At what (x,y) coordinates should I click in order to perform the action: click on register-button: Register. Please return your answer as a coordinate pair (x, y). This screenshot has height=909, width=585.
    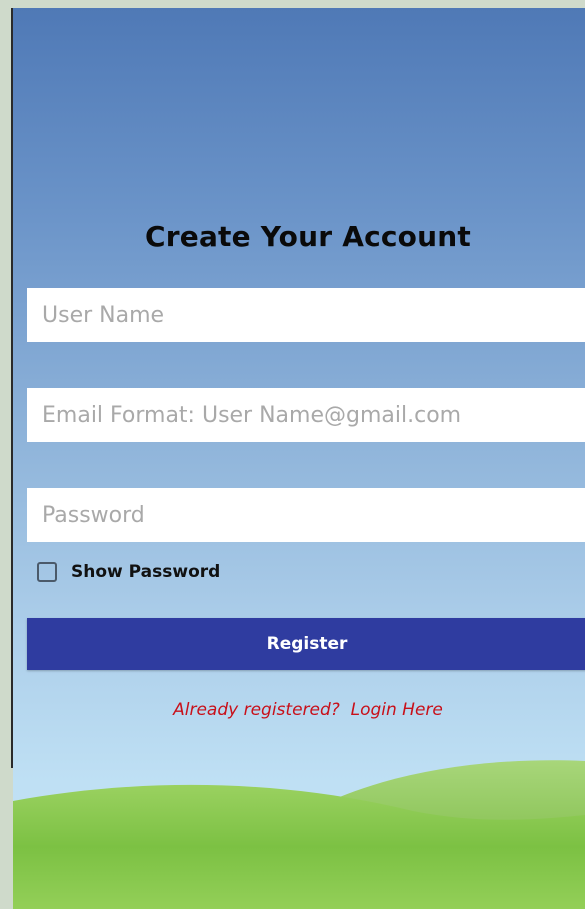
    Looking at the image, I should click on (306, 644).